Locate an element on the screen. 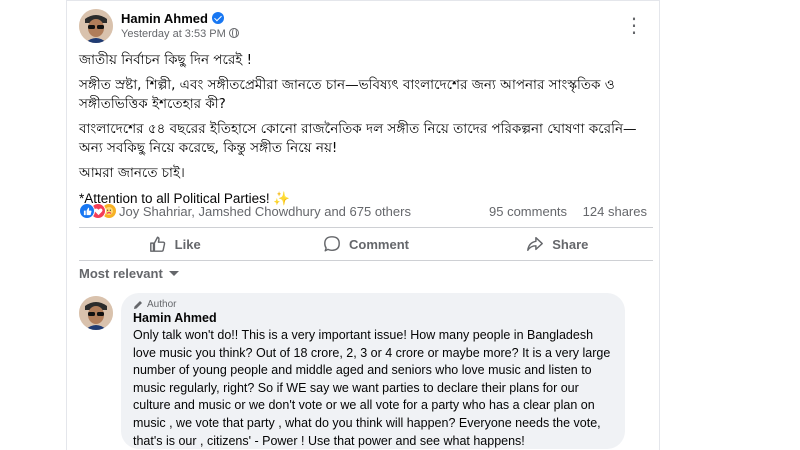 The height and width of the screenshot is (450, 800). comment-icon is located at coordinates (332, 244).